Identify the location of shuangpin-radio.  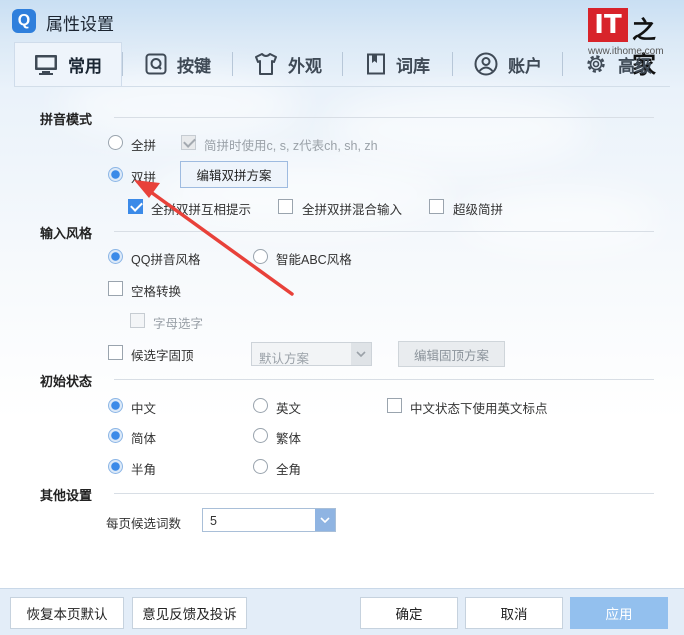
(115, 174).